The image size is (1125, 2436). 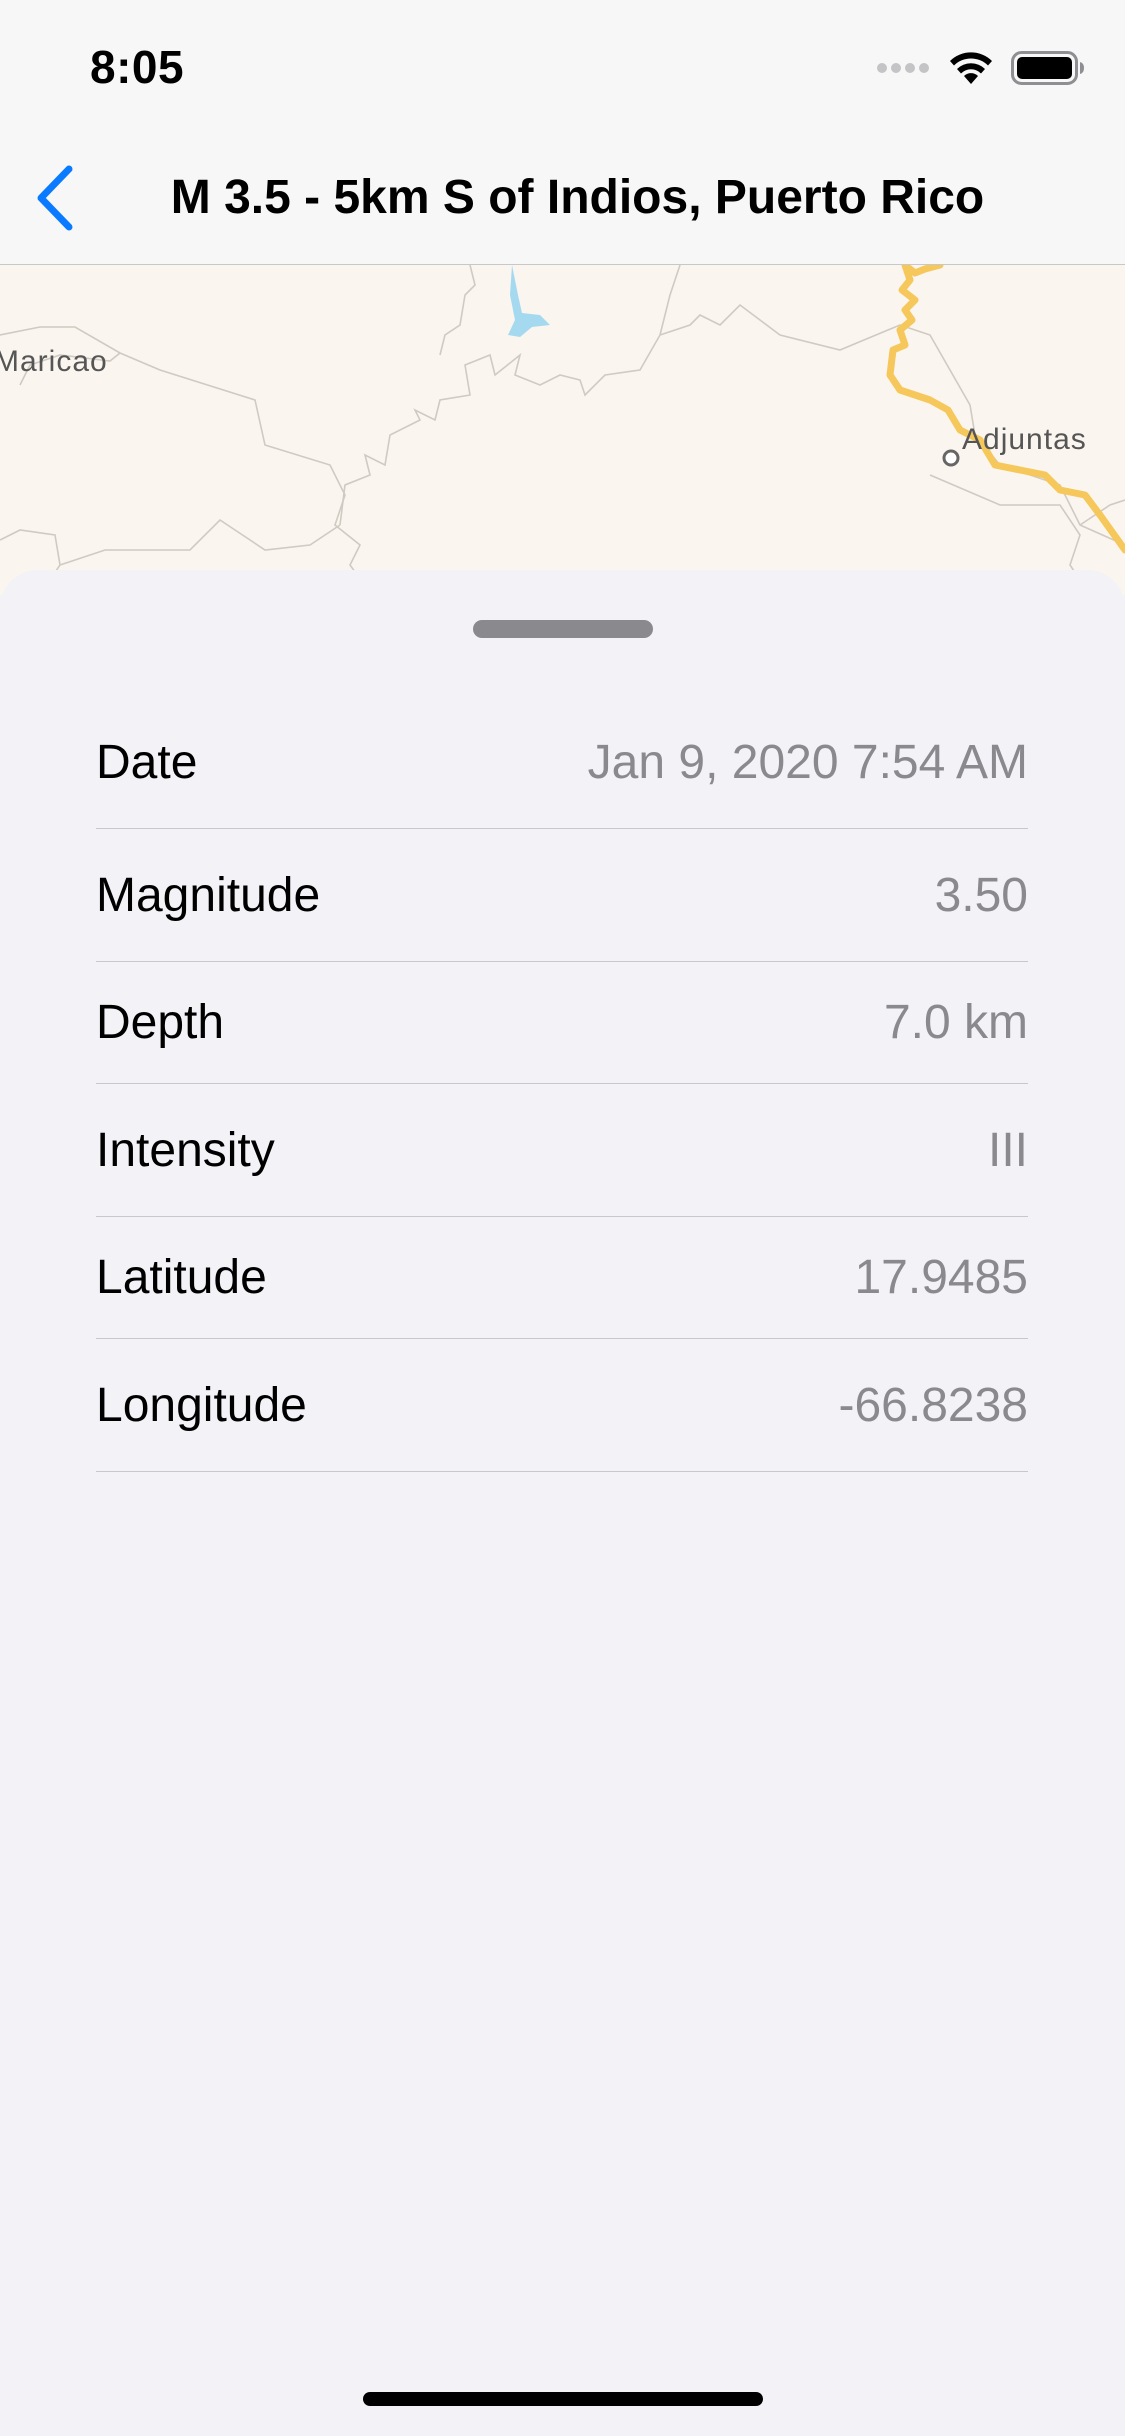 What do you see at coordinates (933, 1405) in the screenshot?
I see `detail-value: -66.8238` at bounding box center [933, 1405].